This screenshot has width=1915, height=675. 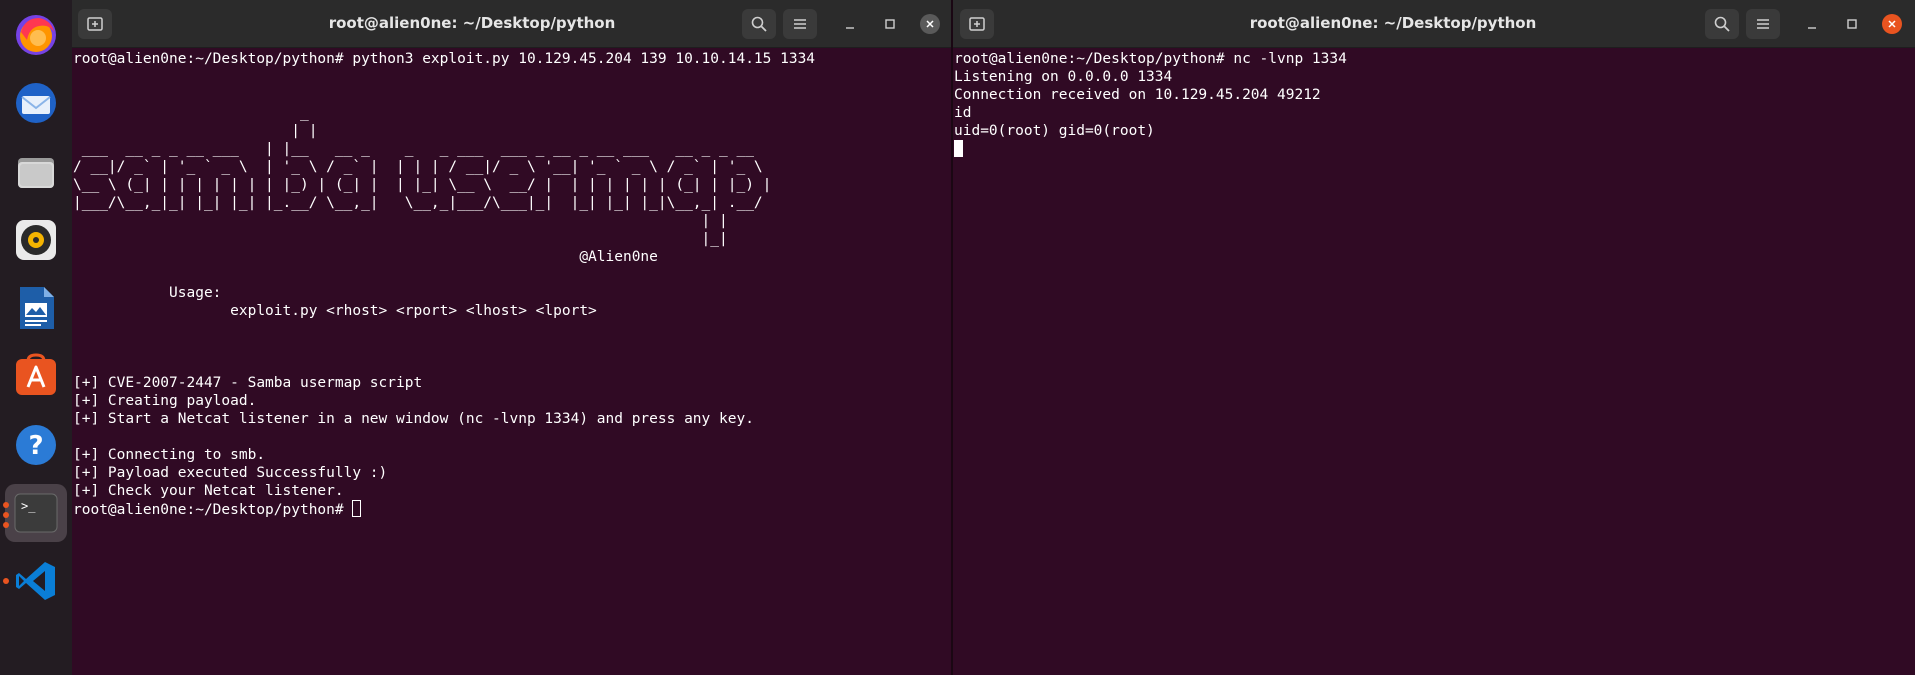 What do you see at coordinates (365, 257) in the screenshot?
I see `terminal-line: @Alien0ne` at bounding box center [365, 257].